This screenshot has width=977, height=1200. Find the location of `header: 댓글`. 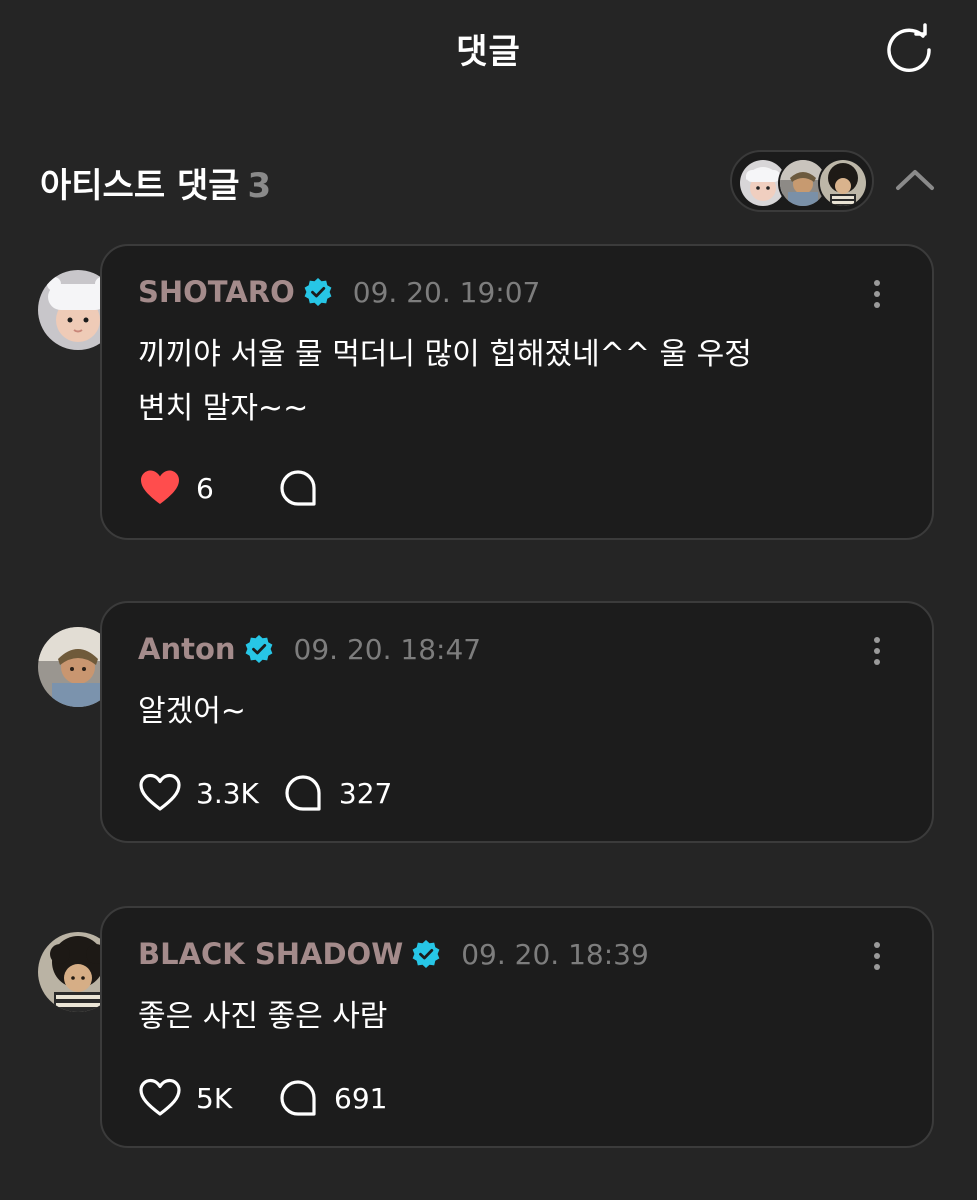

header: 댓글 is located at coordinates (488, 48).